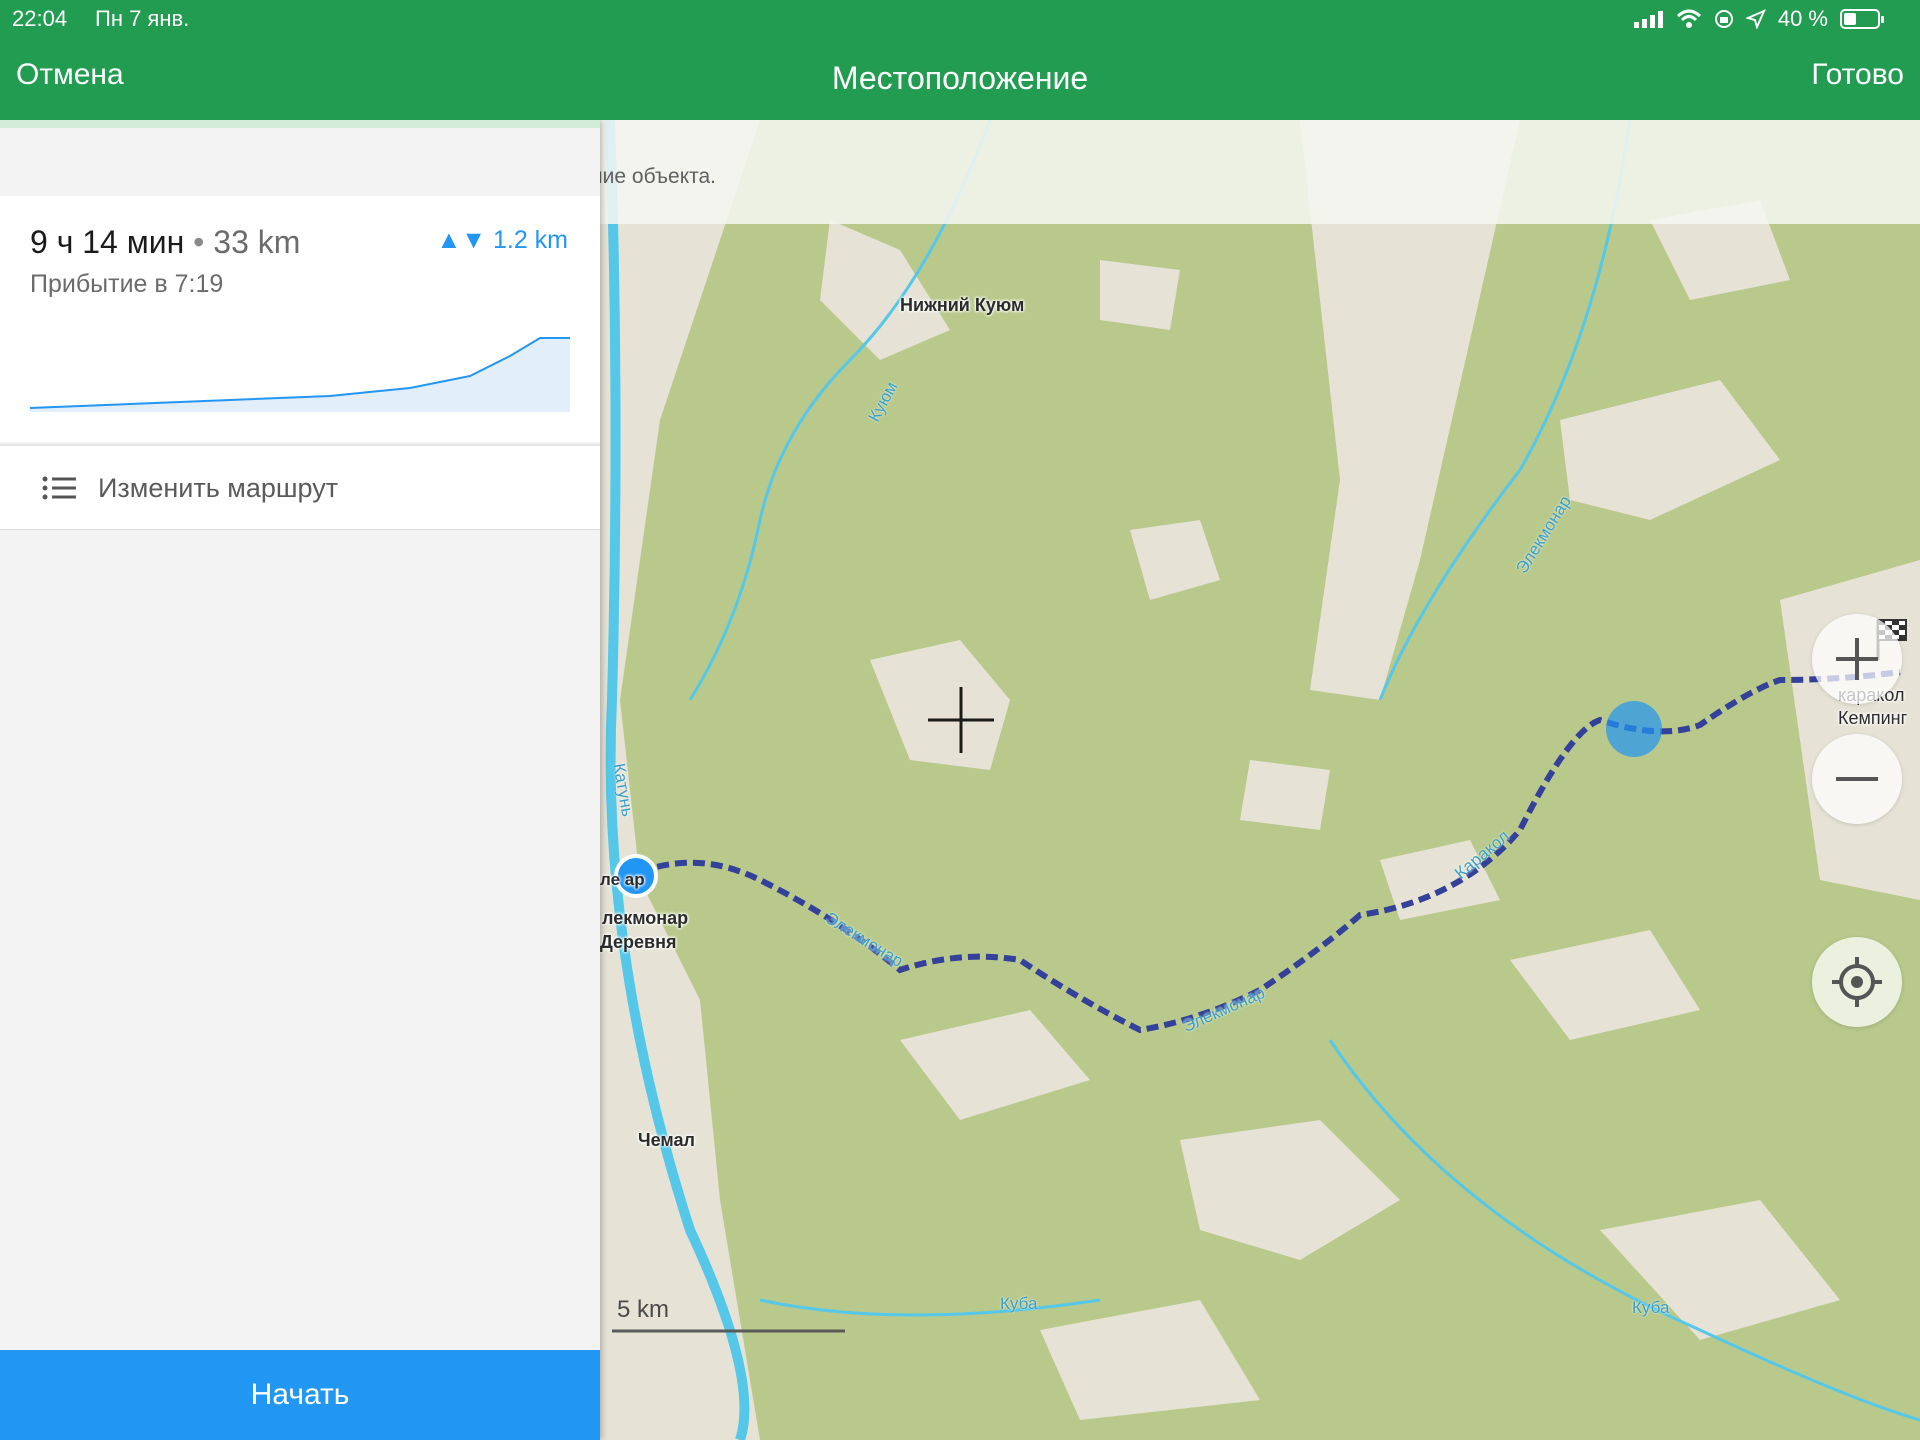 Image resolution: width=1920 pixels, height=1440 pixels. I want to click on locate-icon, so click(1857, 982).